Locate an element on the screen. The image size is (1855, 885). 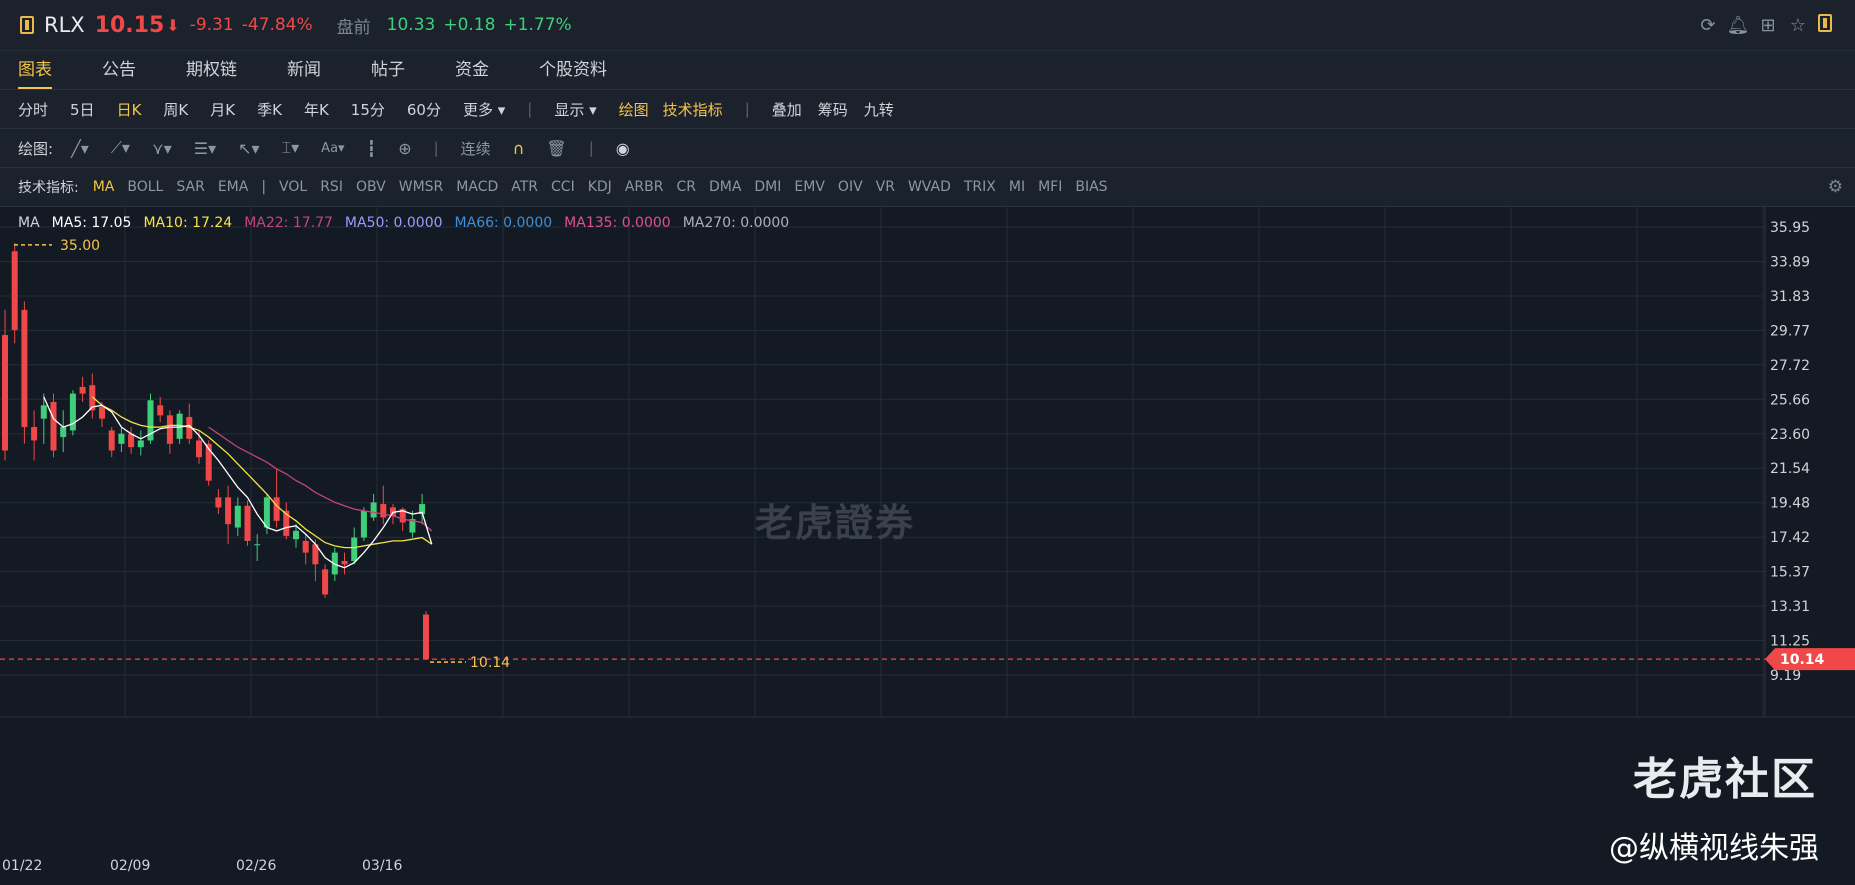
period-daily: 日K is located at coordinates (129, 109).